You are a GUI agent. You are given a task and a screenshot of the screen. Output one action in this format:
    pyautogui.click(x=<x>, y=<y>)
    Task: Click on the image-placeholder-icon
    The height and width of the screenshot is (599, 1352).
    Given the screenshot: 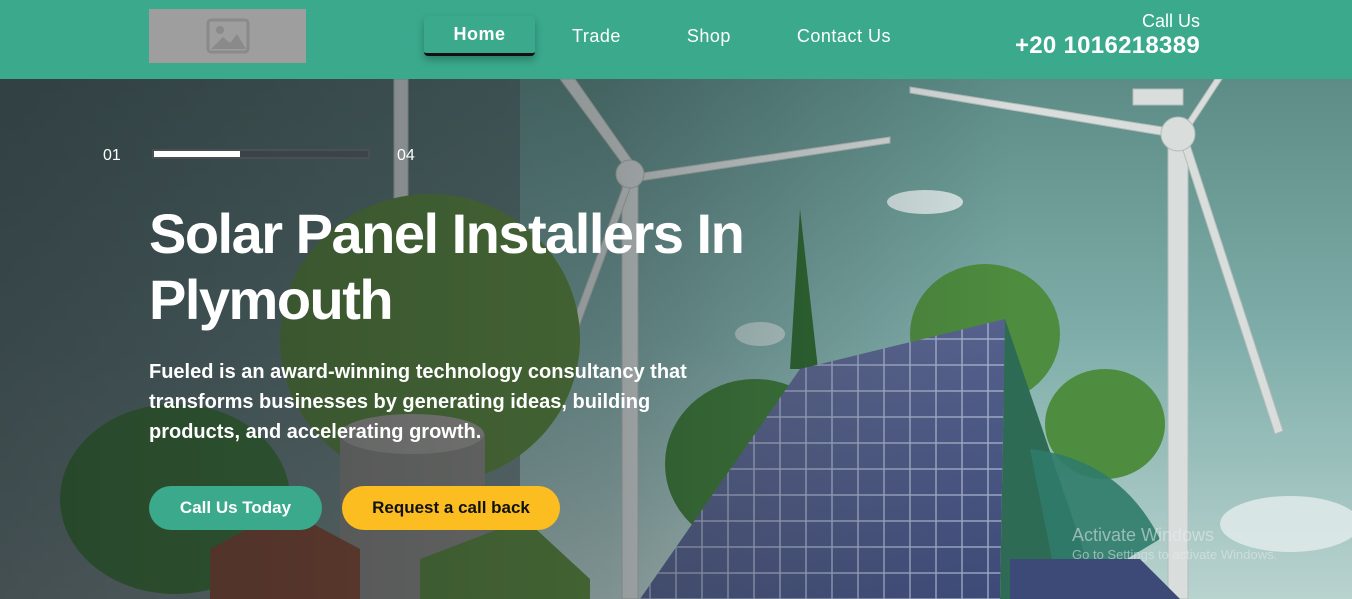 What is the action you would take?
    pyautogui.click(x=227, y=36)
    